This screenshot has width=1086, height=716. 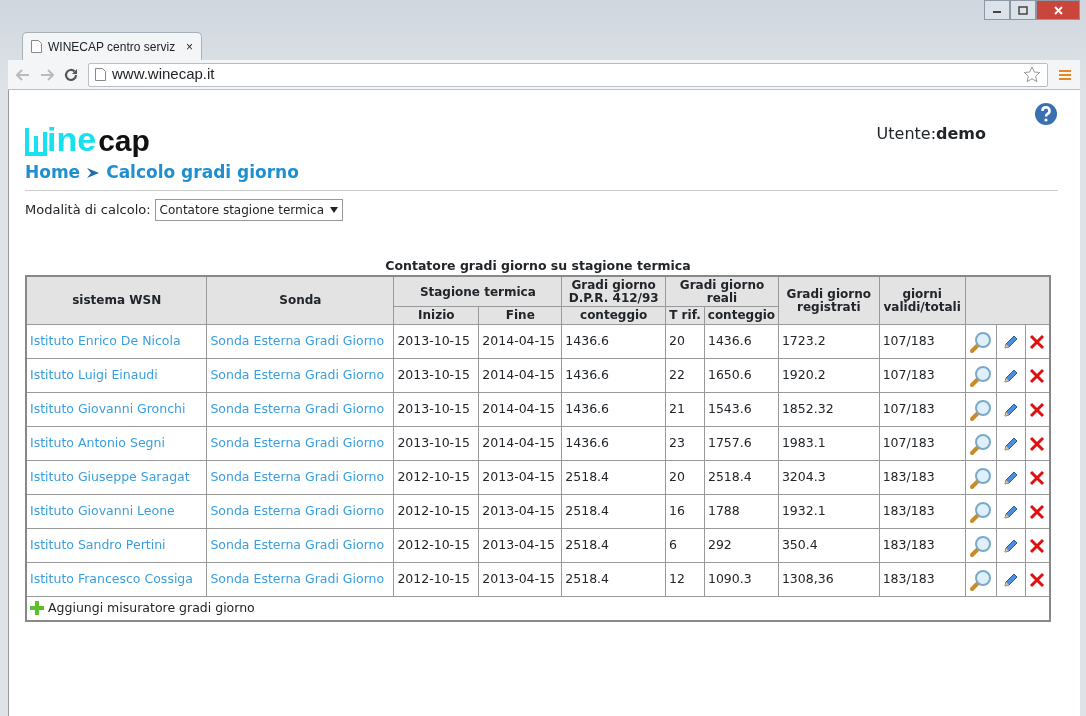 What do you see at coordinates (685, 545) in the screenshot?
I see `table-cell: 6` at bounding box center [685, 545].